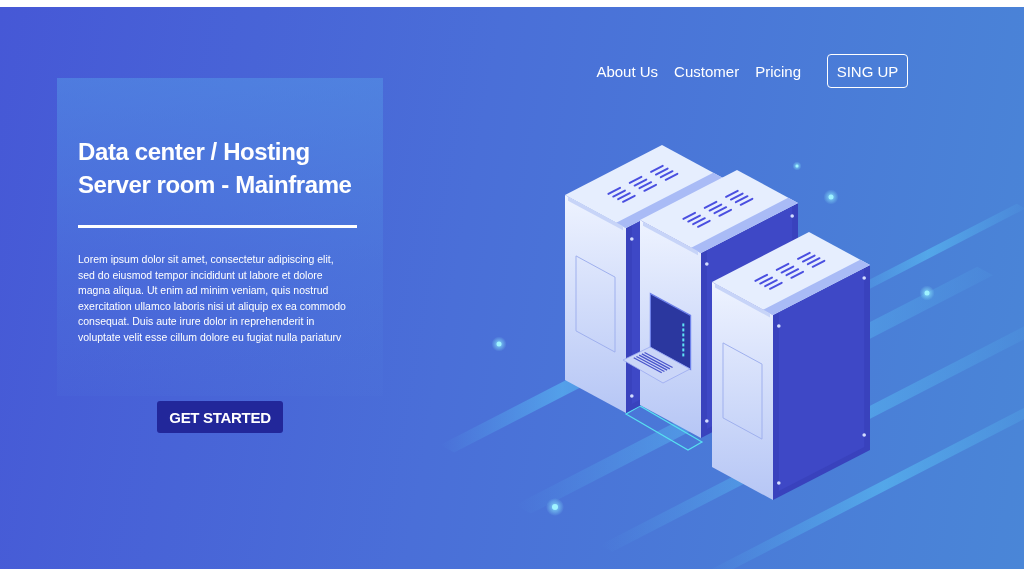  Describe the element at coordinates (220, 417) in the screenshot. I see `get-started-button: GET STARTED` at that location.